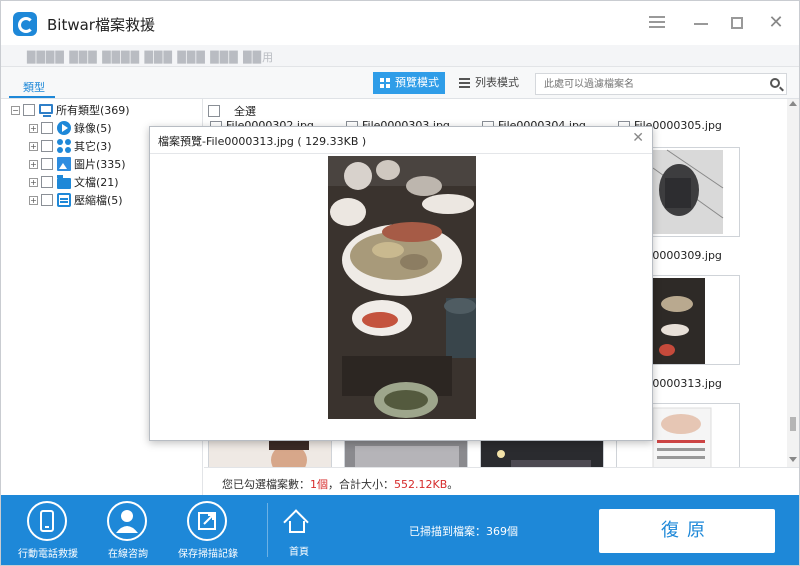  What do you see at coordinates (101, 25) in the screenshot?
I see `app-title: Bitwar檔案救援` at bounding box center [101, 25].